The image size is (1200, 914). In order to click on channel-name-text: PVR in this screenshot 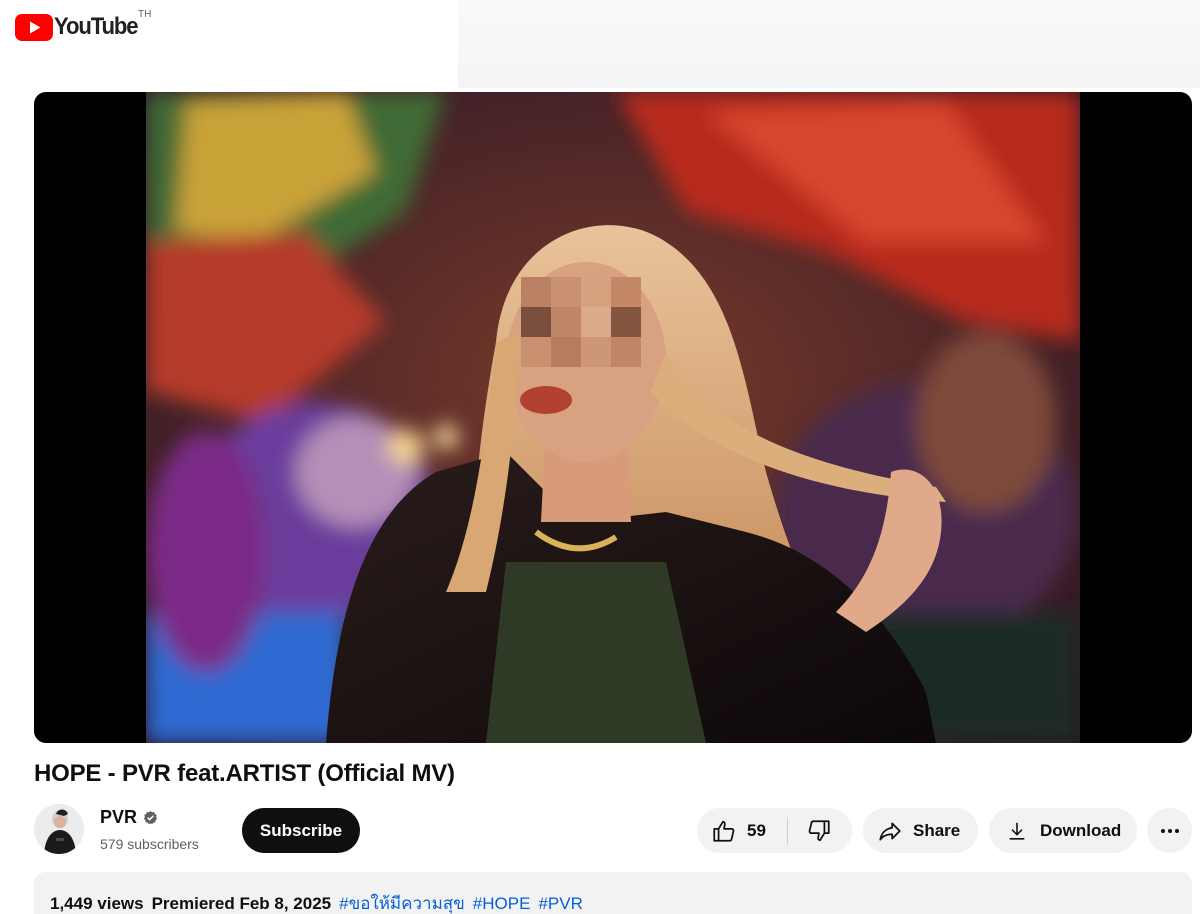, I will do `click(119, 817)`.